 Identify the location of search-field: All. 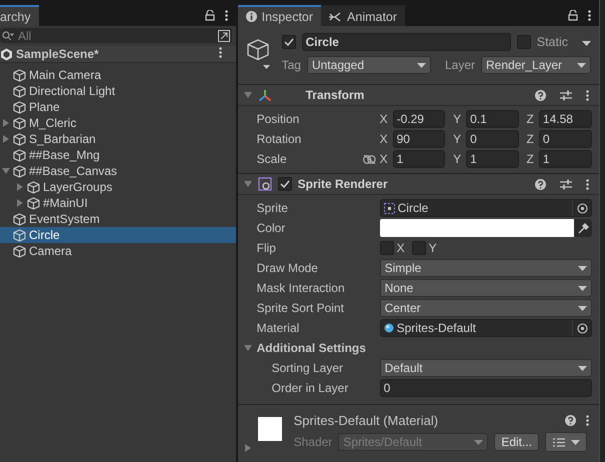
(116, 35).